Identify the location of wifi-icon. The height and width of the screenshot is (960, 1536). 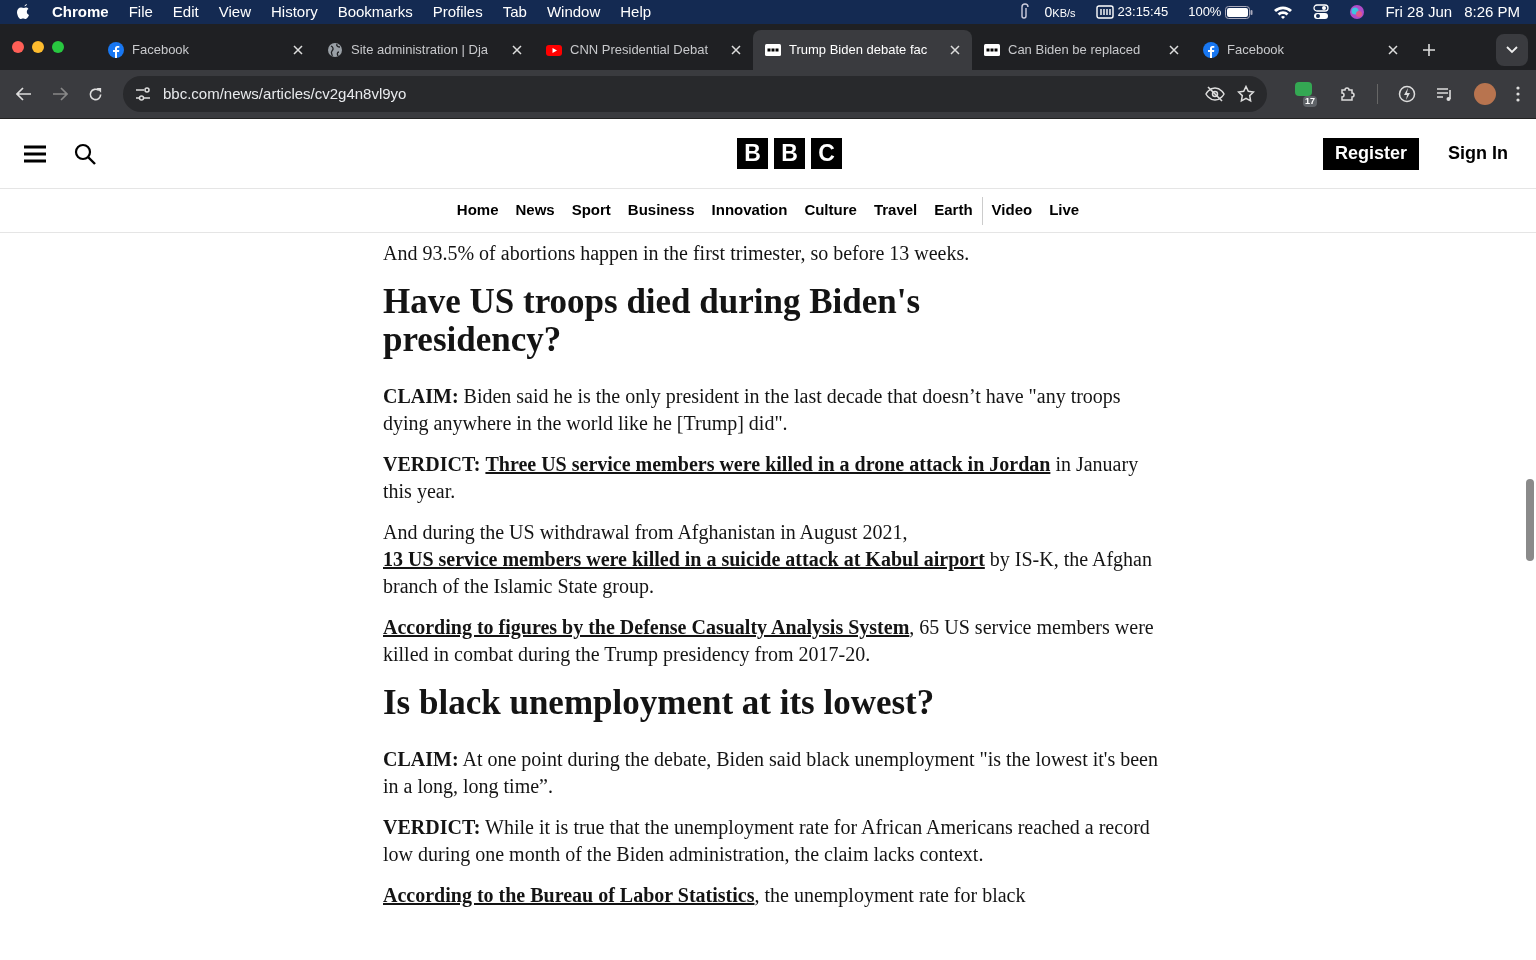
(1283, 12).